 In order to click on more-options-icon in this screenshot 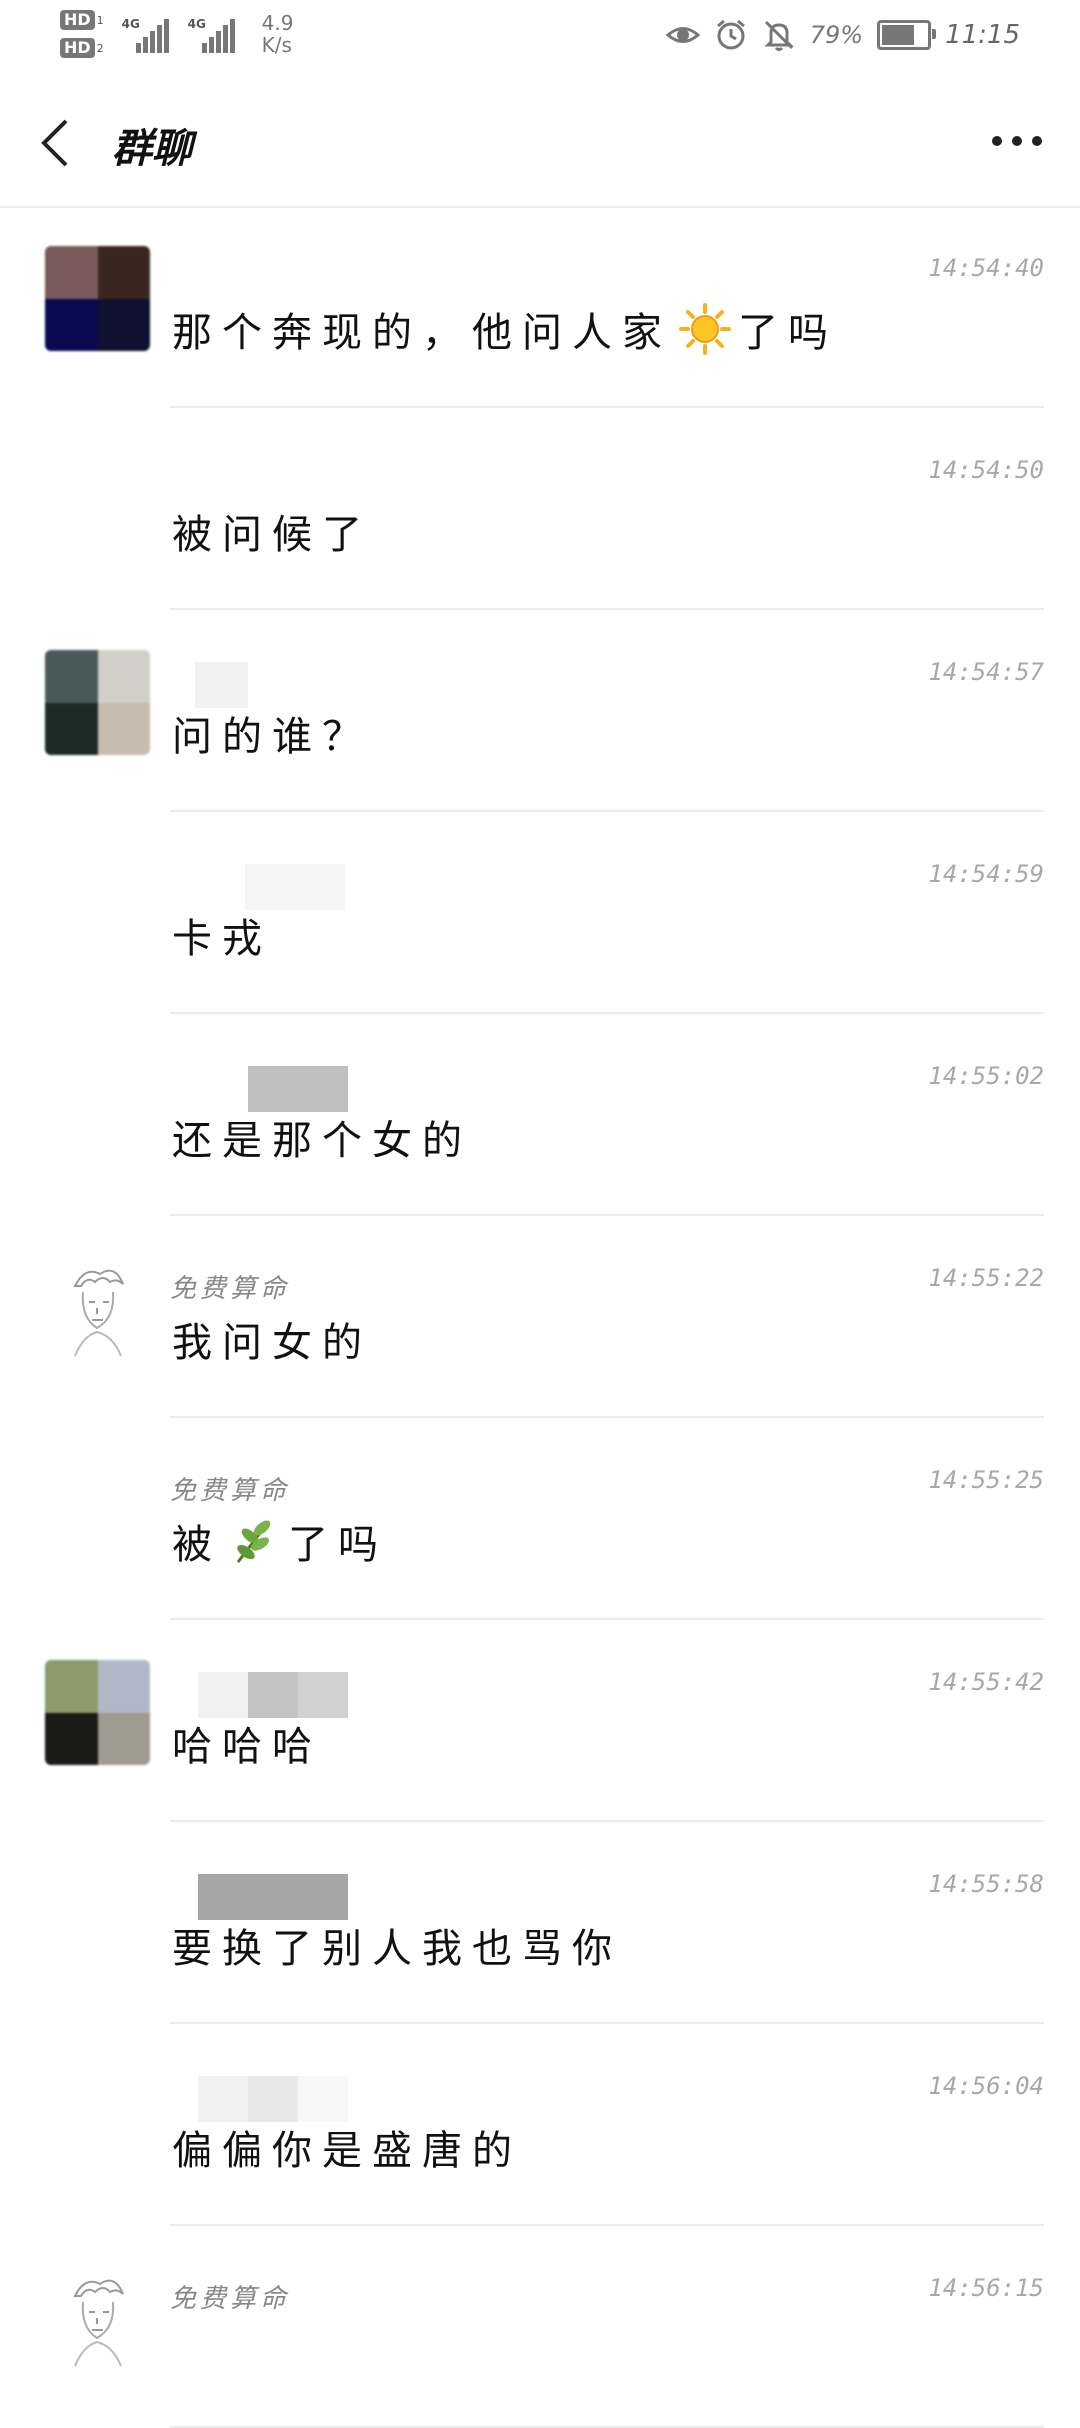, I will do `click(1017, 141)`.